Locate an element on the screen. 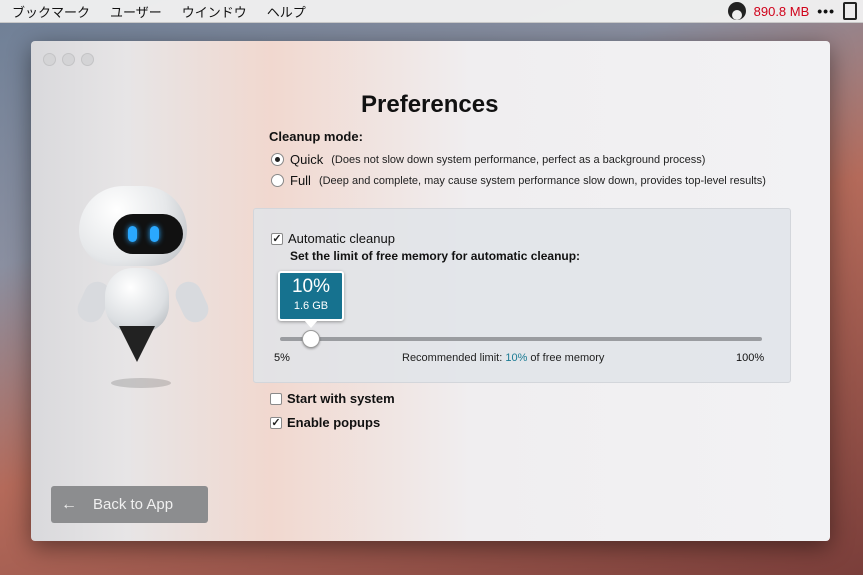  menu-bookmarks: ブックマーク is located at coordinates (51, 11).